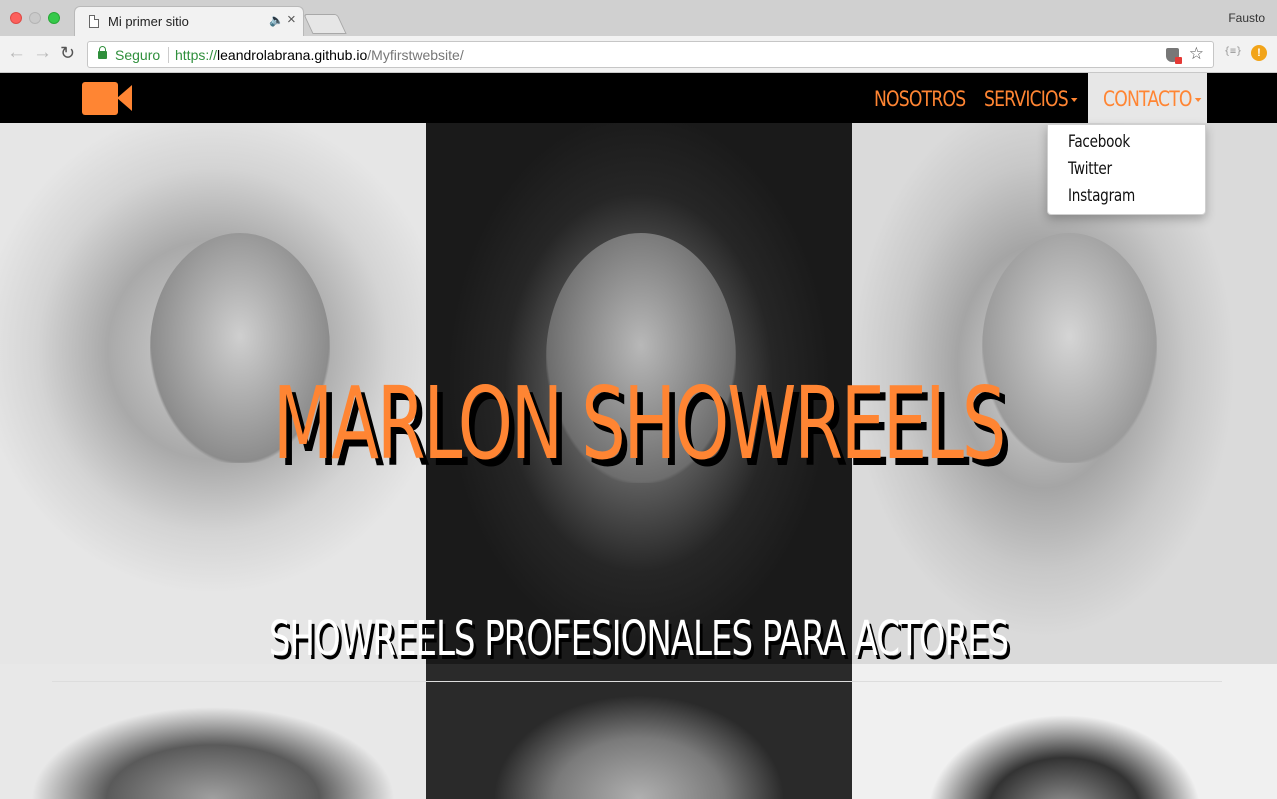 This screenshot has width=1277, height=799. What do you see at coordinates (100, 98) in the screenshot?
I see `camera-body` at bounding box center [100, 98].